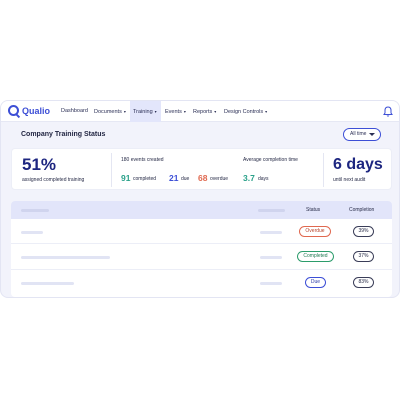 This screenshot has width=400, height=400. What do you see at coordinates (145, 111) in the screenshot?
I see `nav-item-training: Training ▾` at bounding box center [145, 111].